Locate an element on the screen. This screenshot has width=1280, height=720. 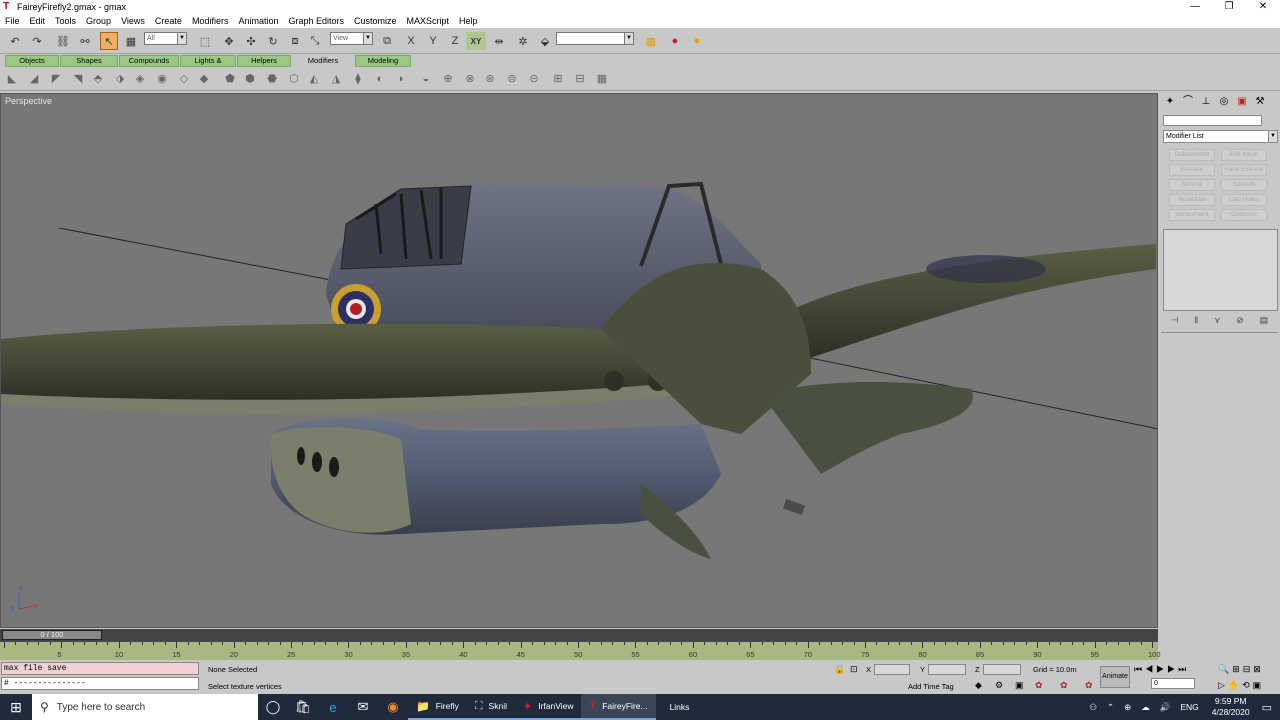
x-coordinate-field is located at coordinates (892, 669).